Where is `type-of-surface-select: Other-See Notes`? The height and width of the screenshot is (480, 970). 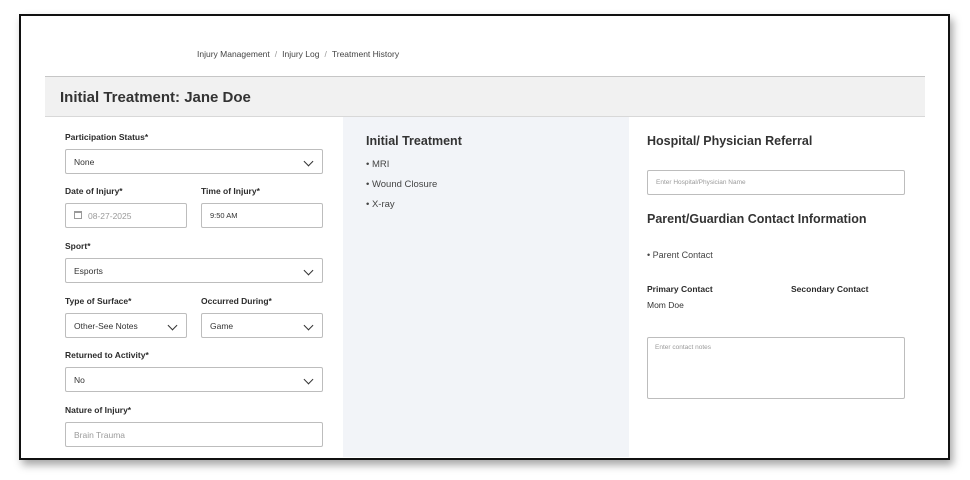 type-of-surface-select: Other-See Notes is located at coordinates (126, 325).